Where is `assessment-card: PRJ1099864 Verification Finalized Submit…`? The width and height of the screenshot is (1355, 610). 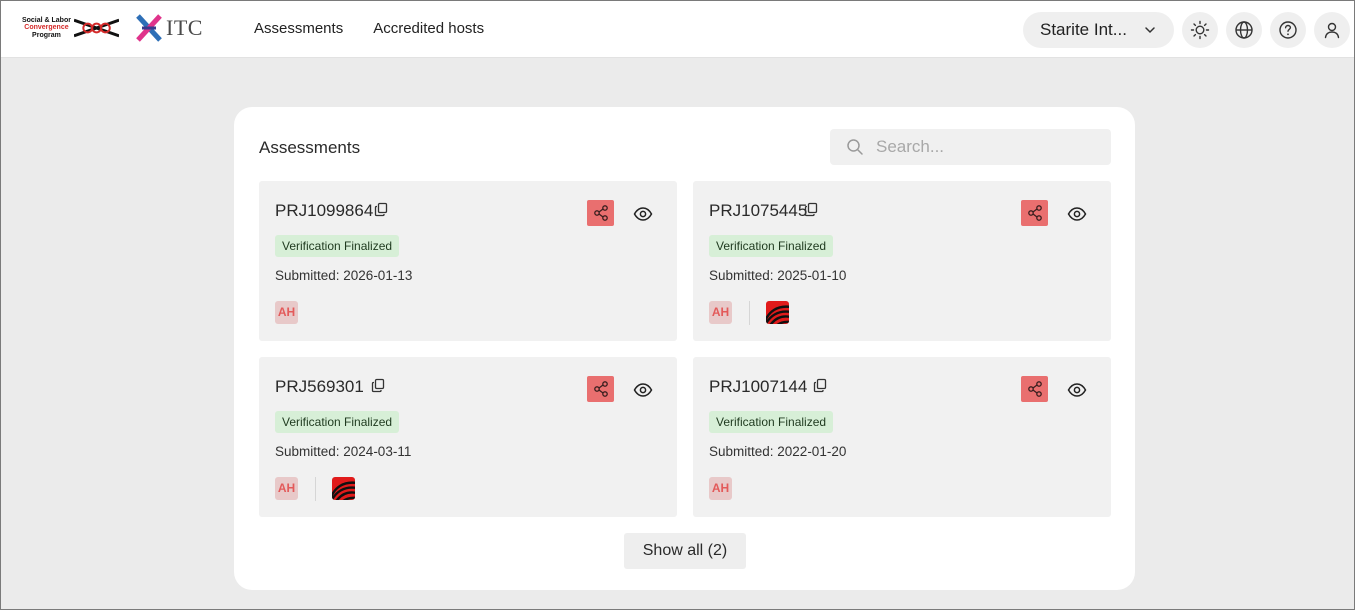 assessment-card: PRJ1099864 Verification Finalized Submit… is located at coordinates (468, 261).